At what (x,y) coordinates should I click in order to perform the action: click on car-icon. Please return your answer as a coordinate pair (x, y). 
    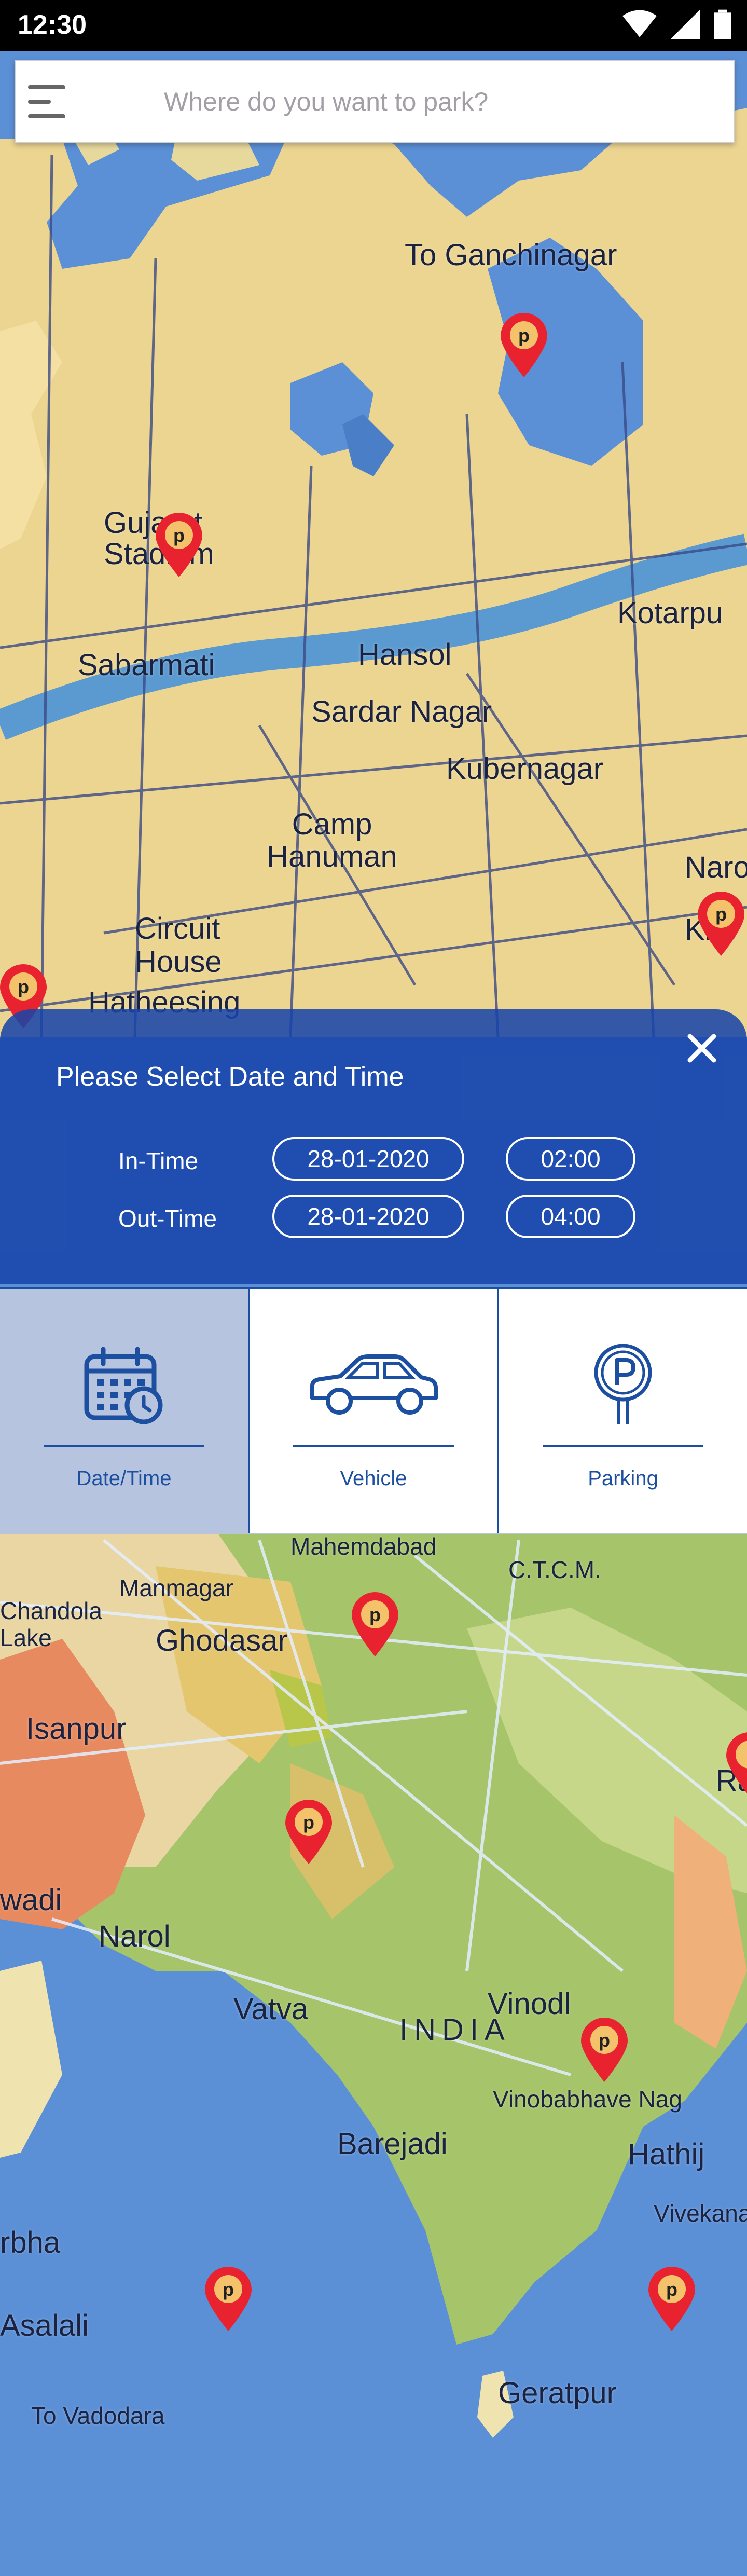
    Looking at the image, I should click on (374, 1385).